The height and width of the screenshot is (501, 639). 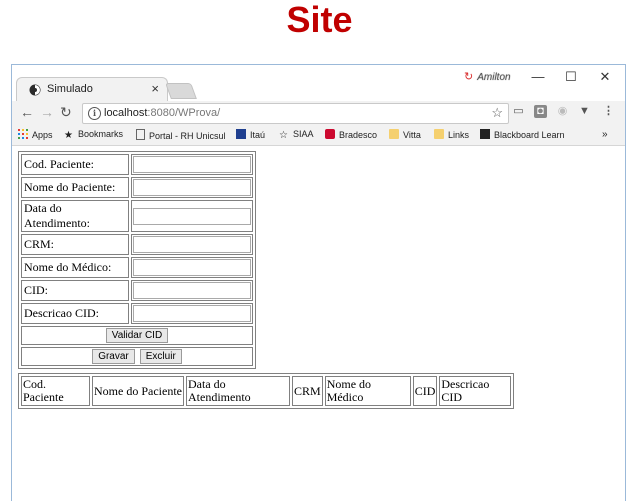 What do you see at coordinates (307, 391) in the screenshot?
I see `column-header-crm: CRM` at bounding box center [307, 391].